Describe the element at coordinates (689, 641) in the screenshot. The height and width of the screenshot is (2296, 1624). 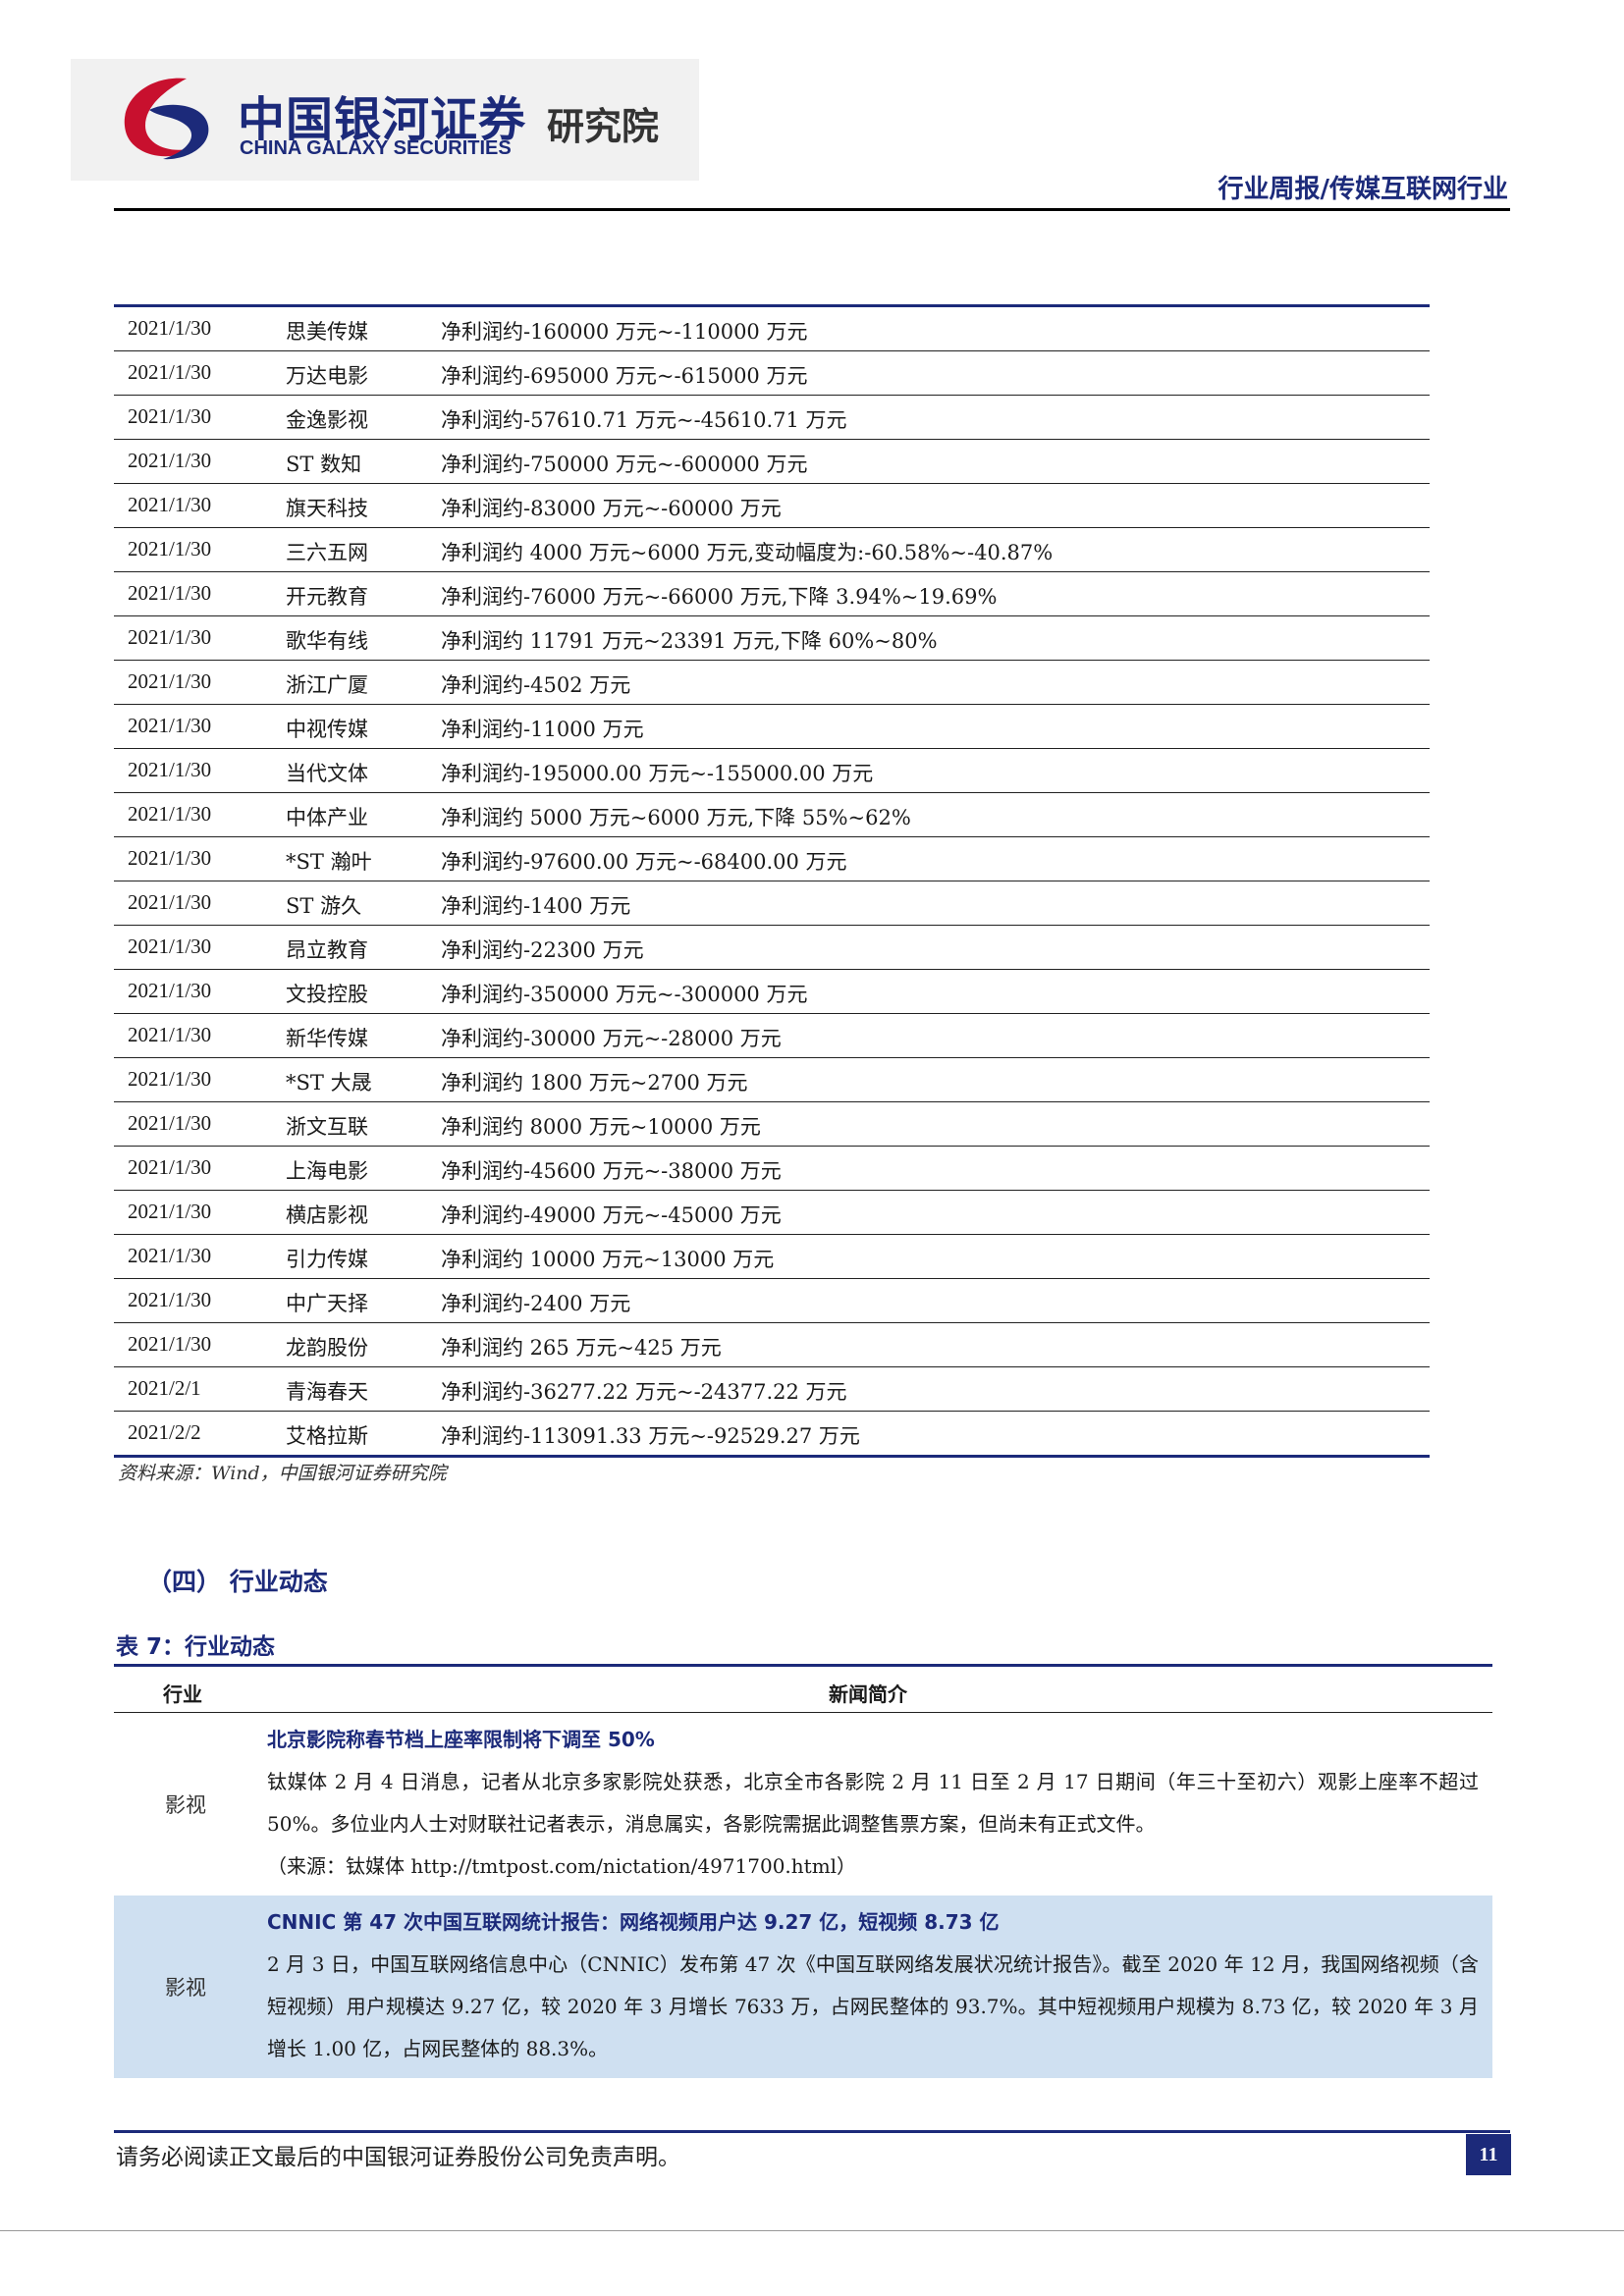
I see `row-forecast: 净利润约 11791 万元~23391 万元,下降 60%~80%` at that location.